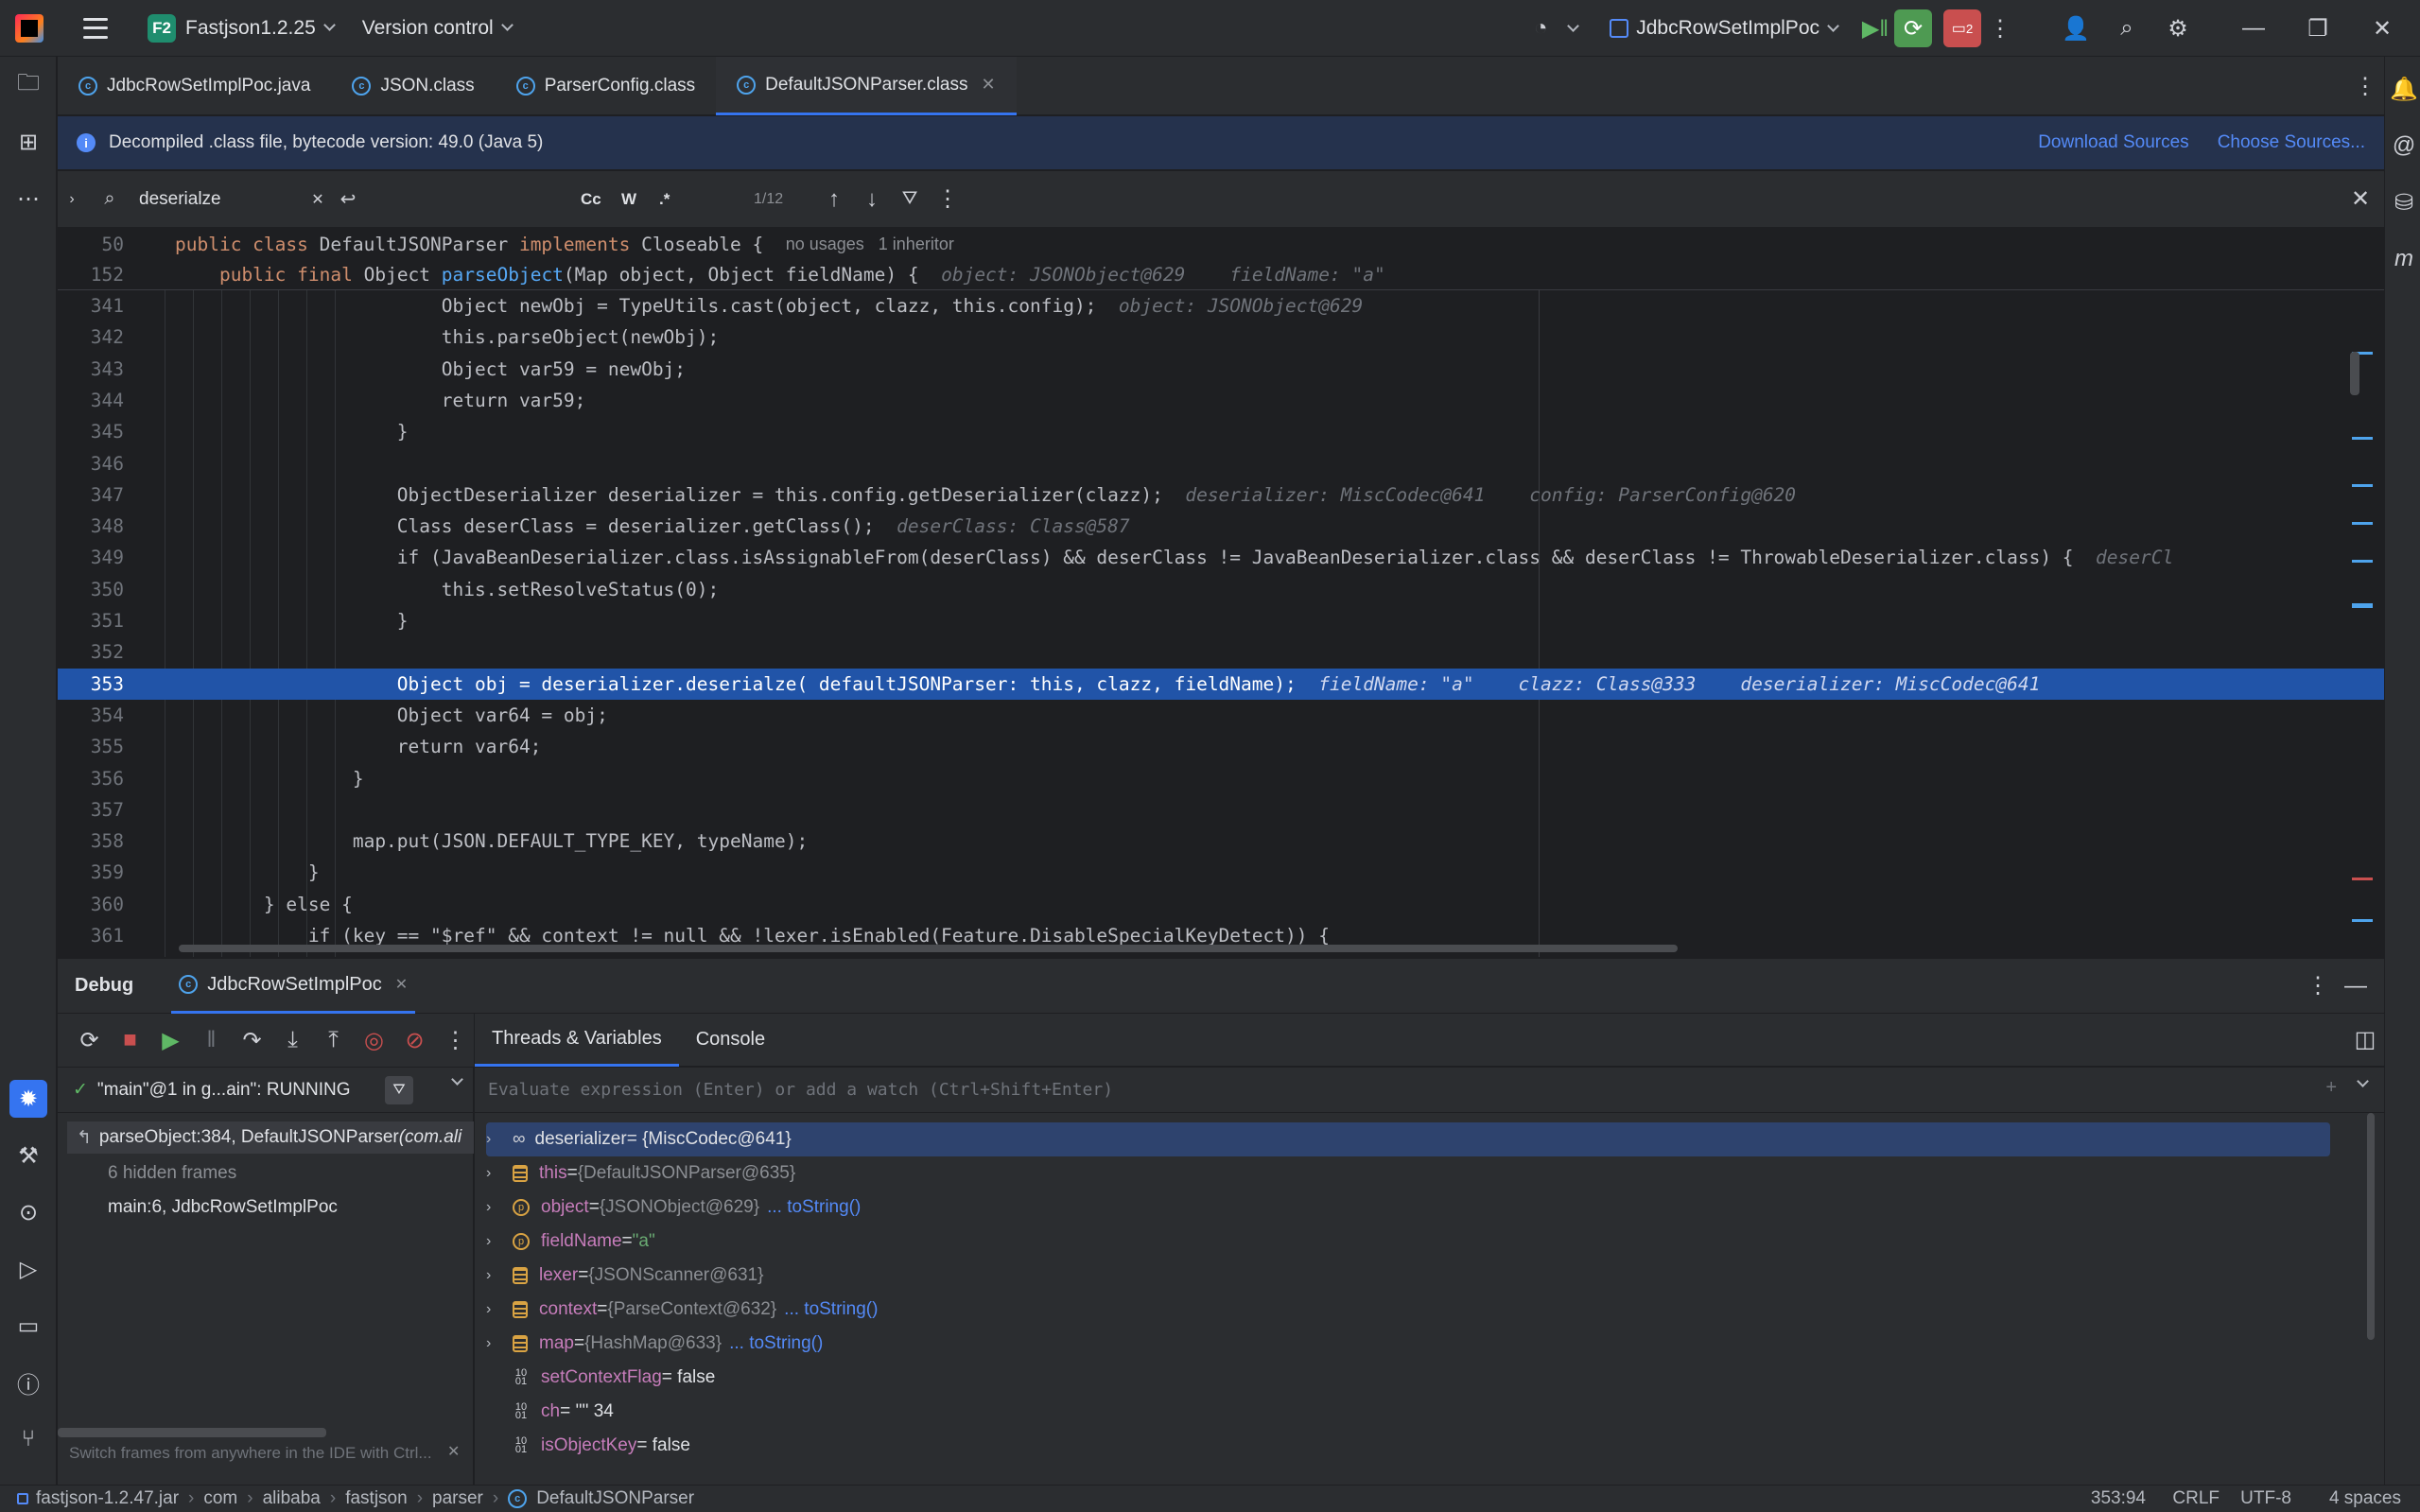 This screenshot has height=1512, width=2420. I want to click on more-tools-icon: ⋯, so click(28, 198).